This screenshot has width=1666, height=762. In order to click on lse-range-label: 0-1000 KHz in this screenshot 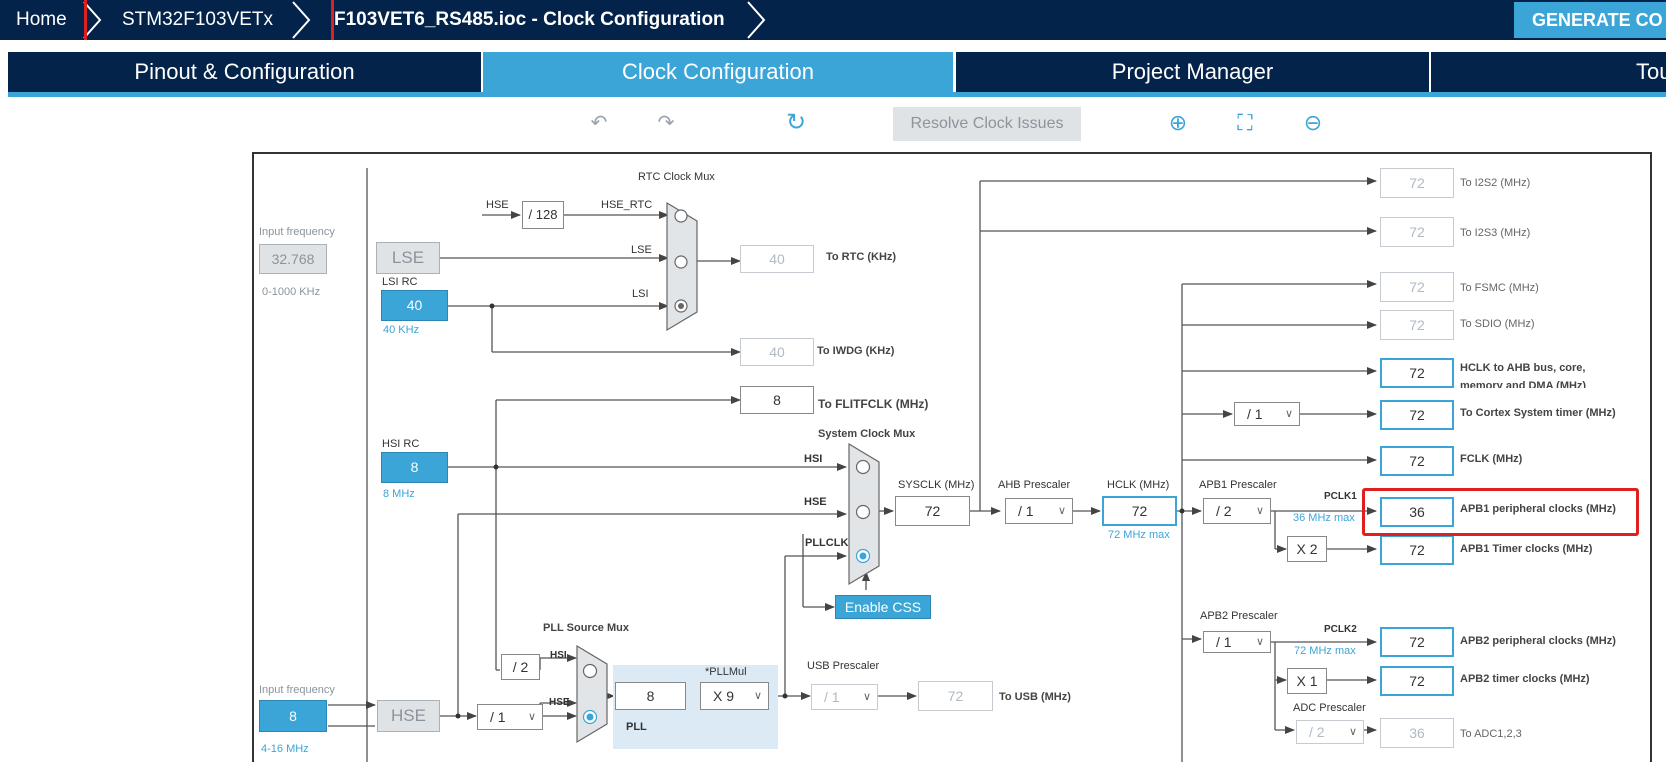, I will do `click(291, 292)`.